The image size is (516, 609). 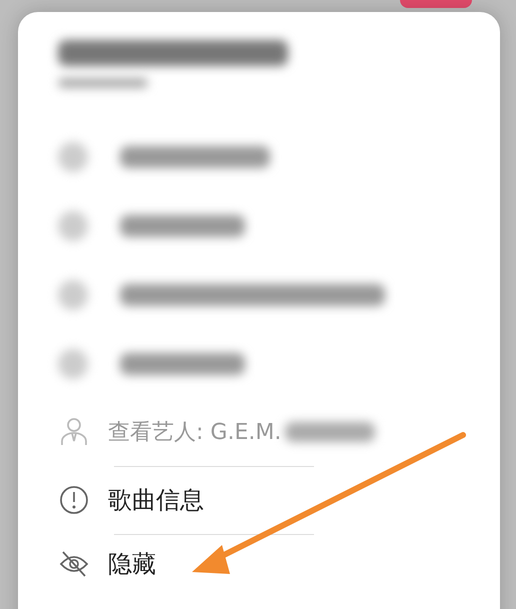 What do you see at coordinates (195, 433) in the screenshot?
I see `menu-label: 查看艺人: G.E.M.` at bounding box center [195, 433].